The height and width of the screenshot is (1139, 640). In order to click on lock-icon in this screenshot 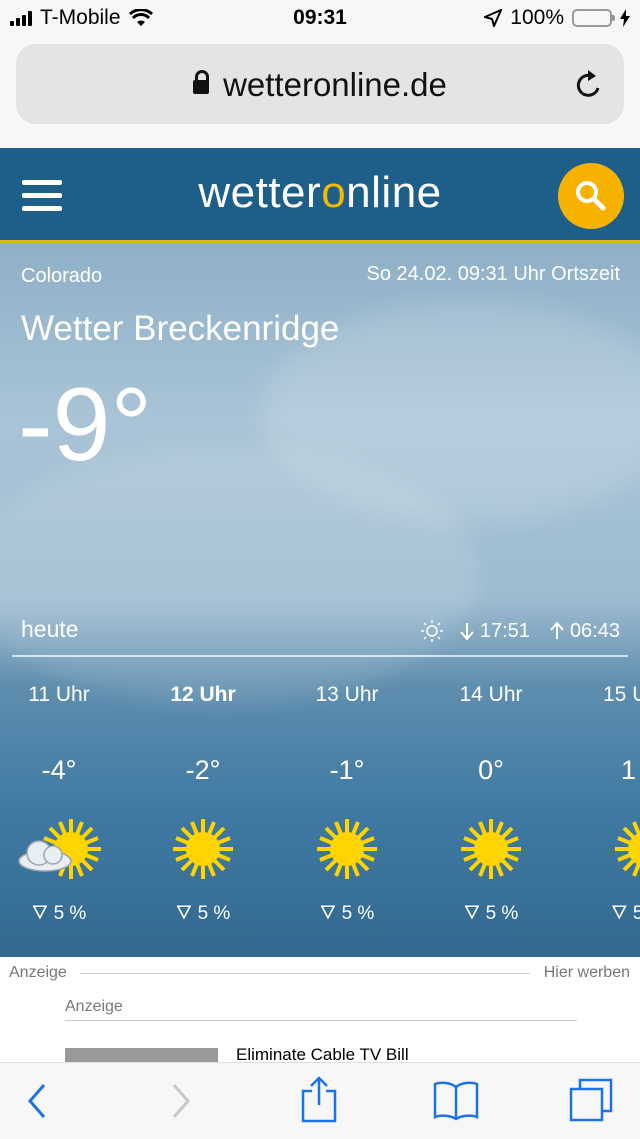, I will do `click(201, 82)`.